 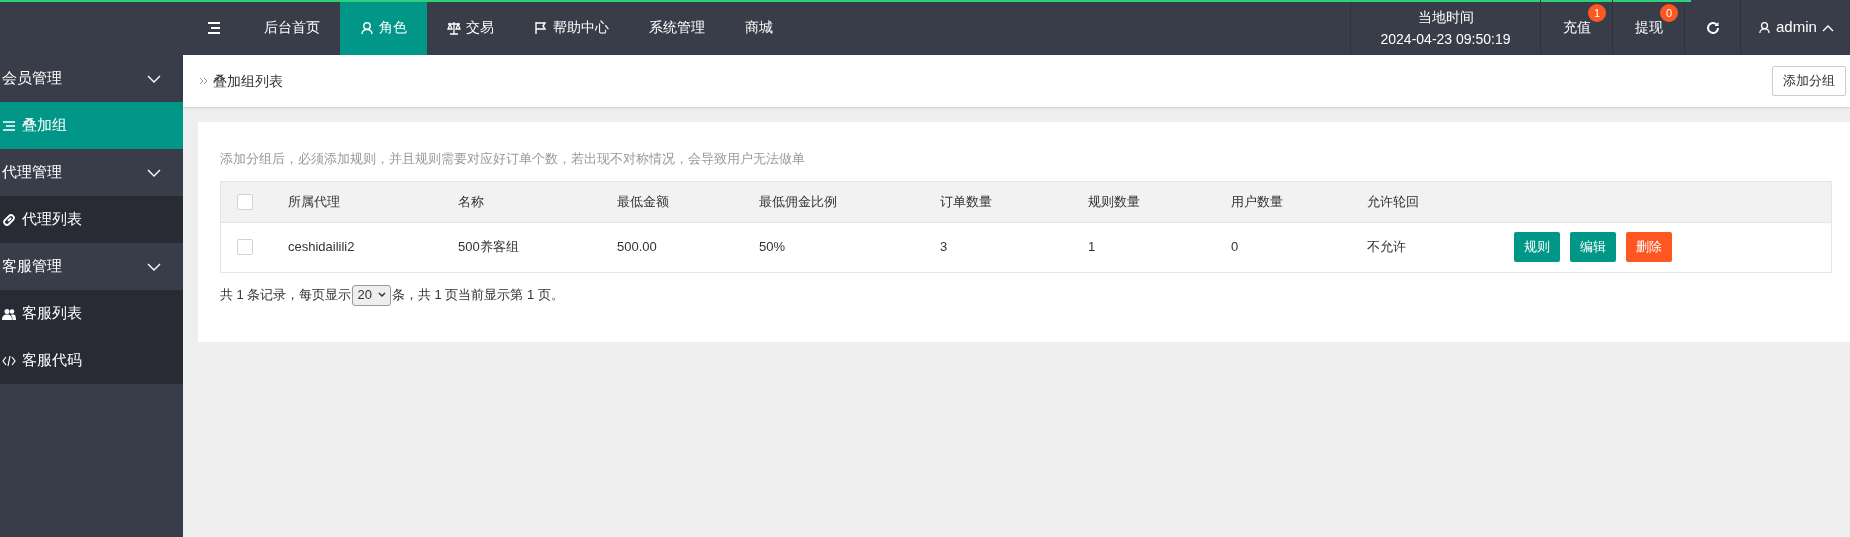 I want to click on caret-down-icon, so click(x=381, y=295).